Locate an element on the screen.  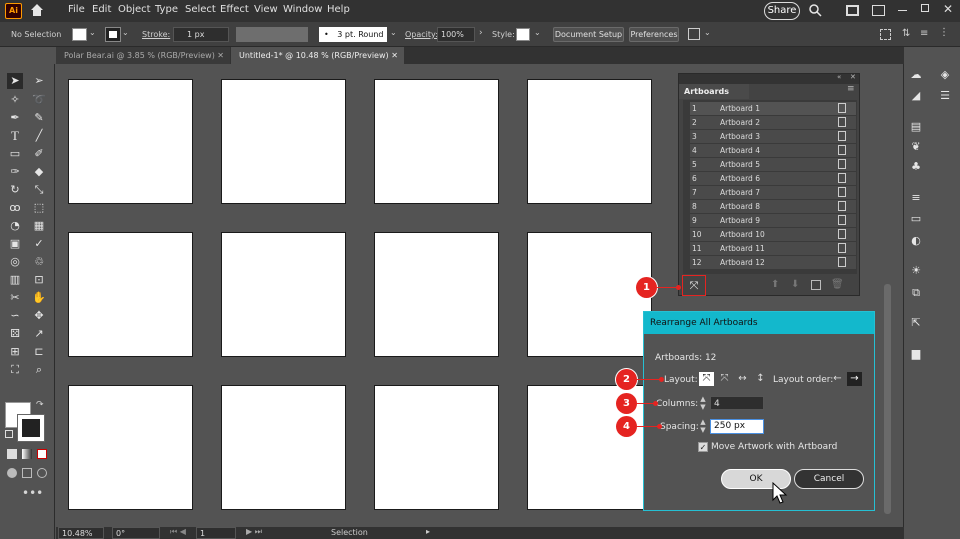
search-icon is located at coordinates (815, 10).